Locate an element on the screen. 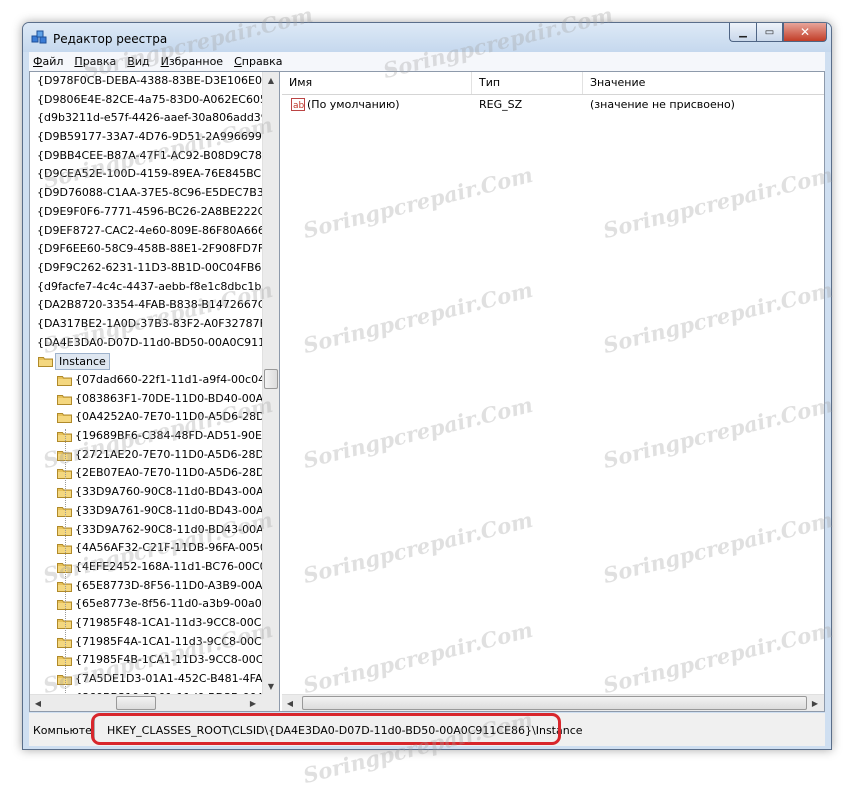 This screenshot has height=788, width=851. tree-key-label: {07dad660-22f1-11d1-a9f4-00c04f is located at coordinates (168, 379).